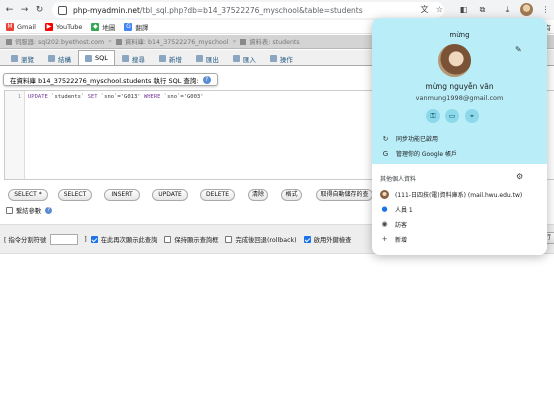 This screenshot has height=402, width=554. Describe the element at coordinates (273, 58) in the screenshot. I see `operations-icon` at that location.